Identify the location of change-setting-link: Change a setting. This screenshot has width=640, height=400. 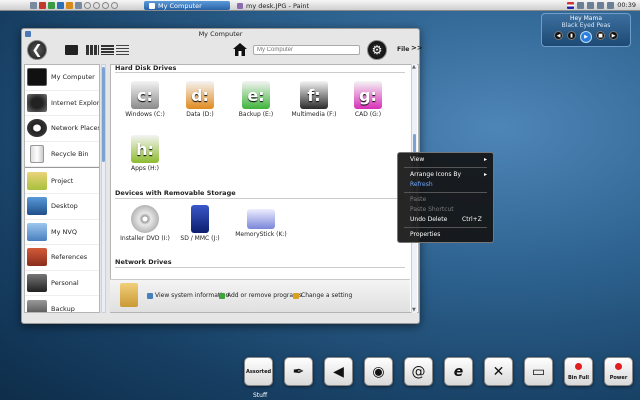
(322, 295).